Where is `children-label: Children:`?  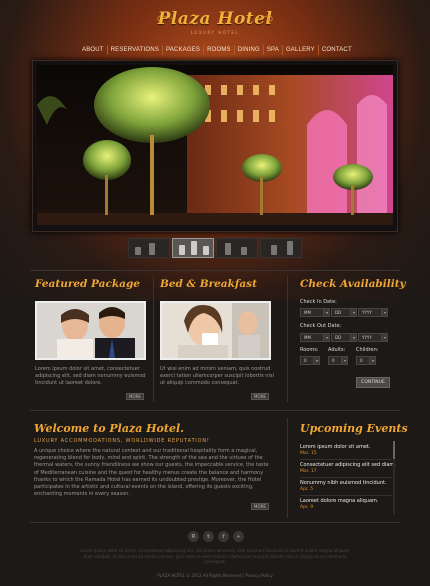 children-label: Children: is located at coordinates (367, 350).